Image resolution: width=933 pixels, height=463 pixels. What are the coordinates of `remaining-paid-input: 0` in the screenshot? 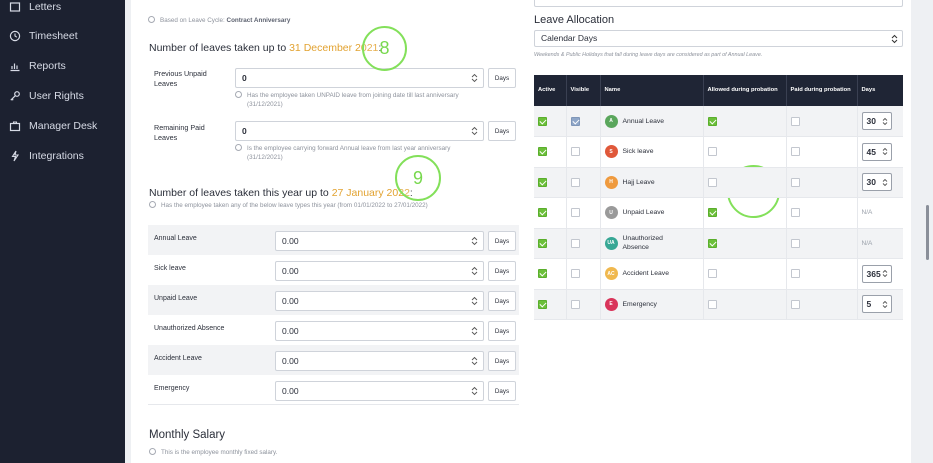 It's located at (359, 131).